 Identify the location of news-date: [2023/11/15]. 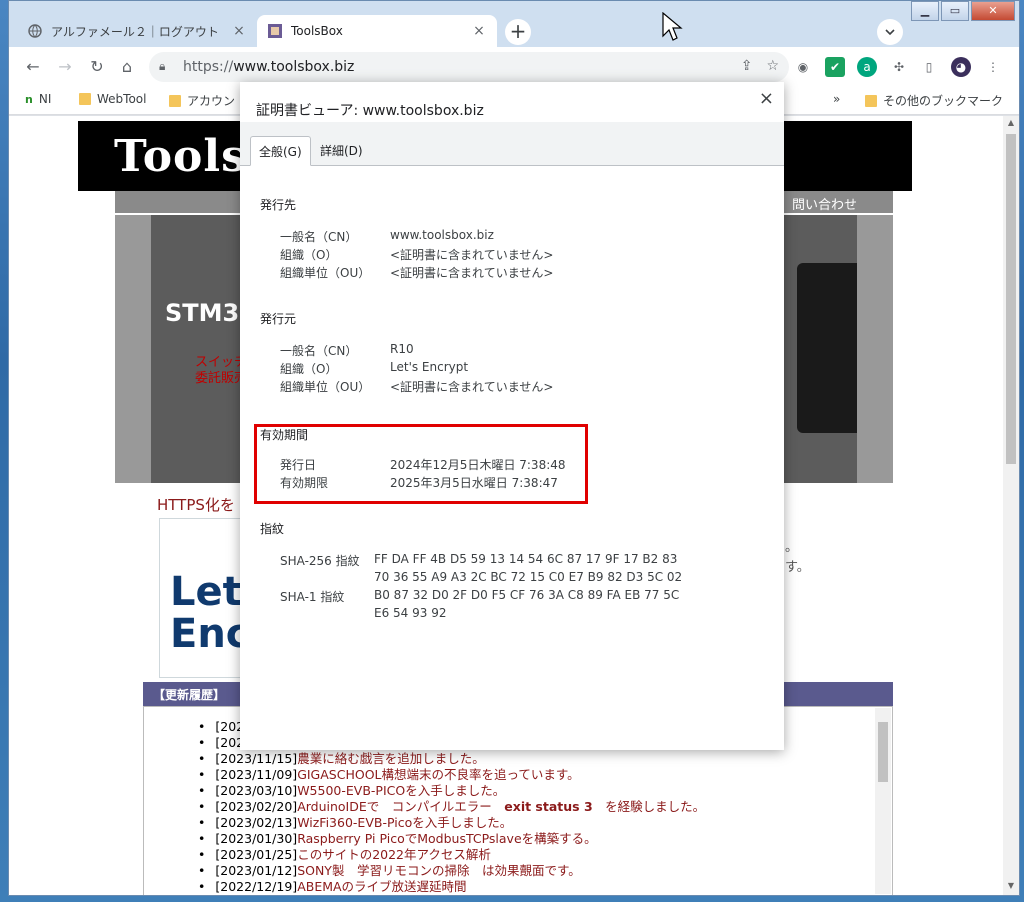
(256, 758).